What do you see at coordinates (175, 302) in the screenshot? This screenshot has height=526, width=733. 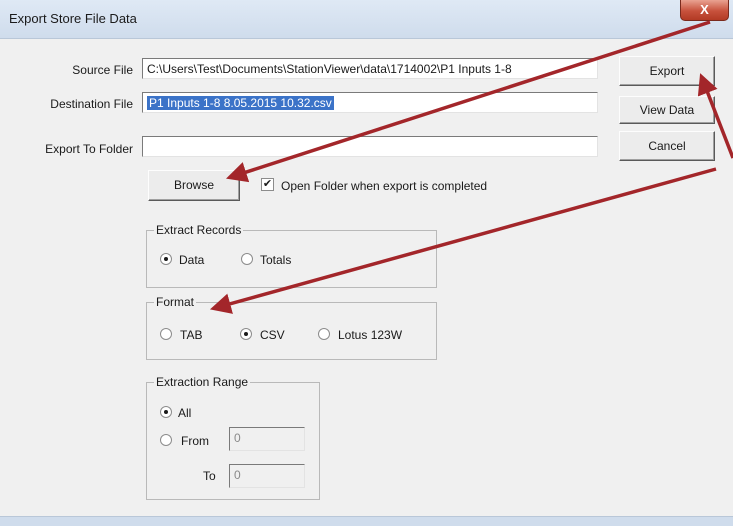 I see `format-title: Format` at bounding box center [175, 302].